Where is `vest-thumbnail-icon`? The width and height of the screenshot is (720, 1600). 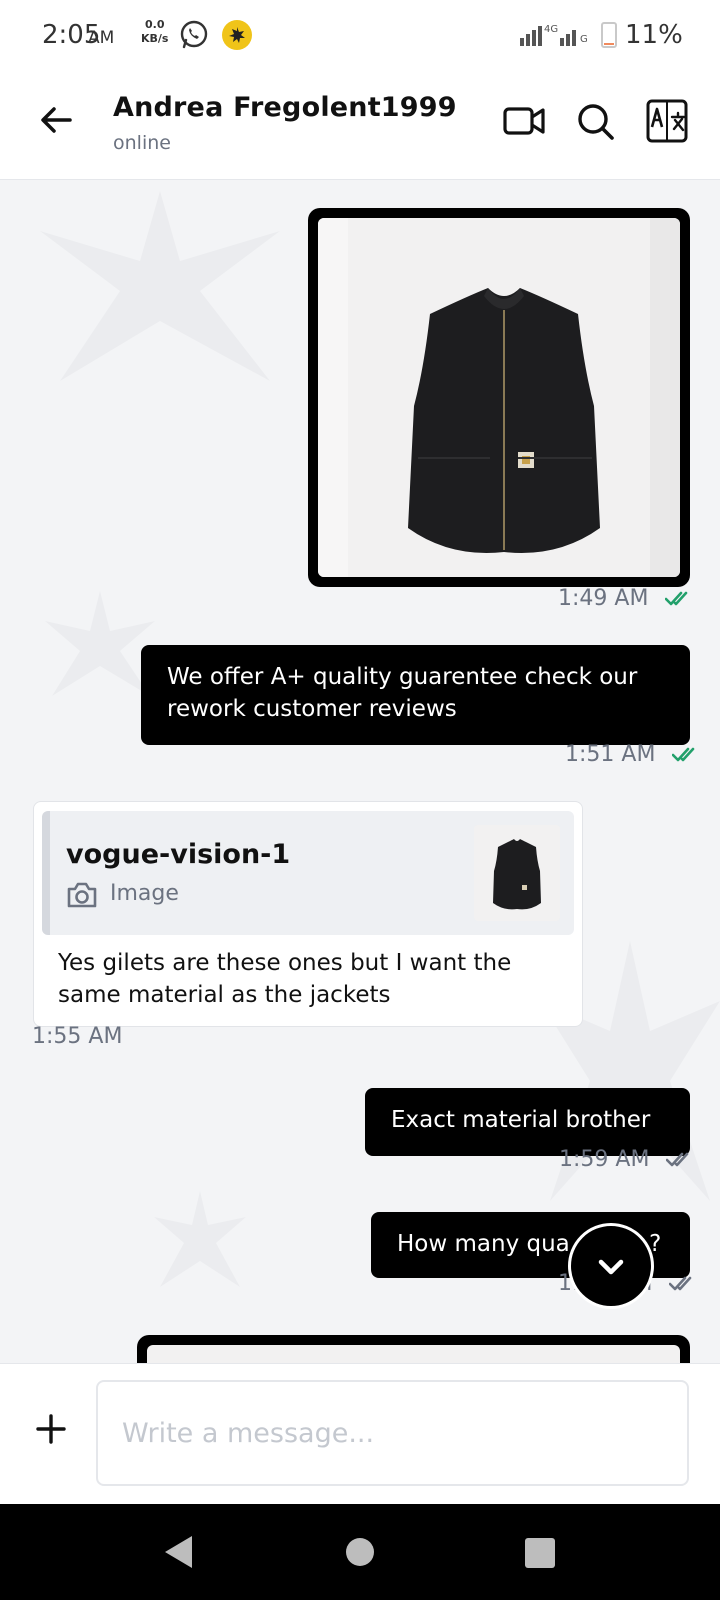
vest-thumbnail-icon is located at coordinates (517, 874).